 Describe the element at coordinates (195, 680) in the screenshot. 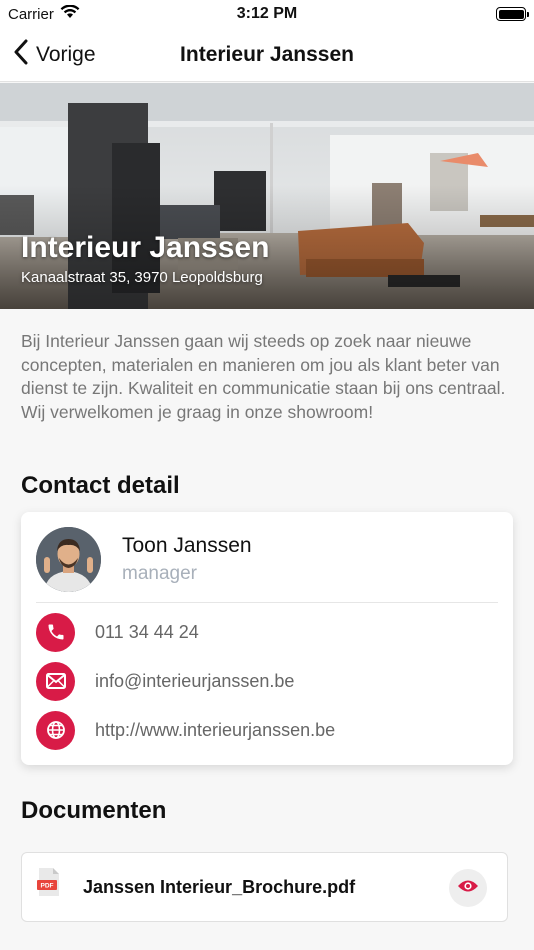

I see `email-address: info@interieurjanssen.be` at that location.